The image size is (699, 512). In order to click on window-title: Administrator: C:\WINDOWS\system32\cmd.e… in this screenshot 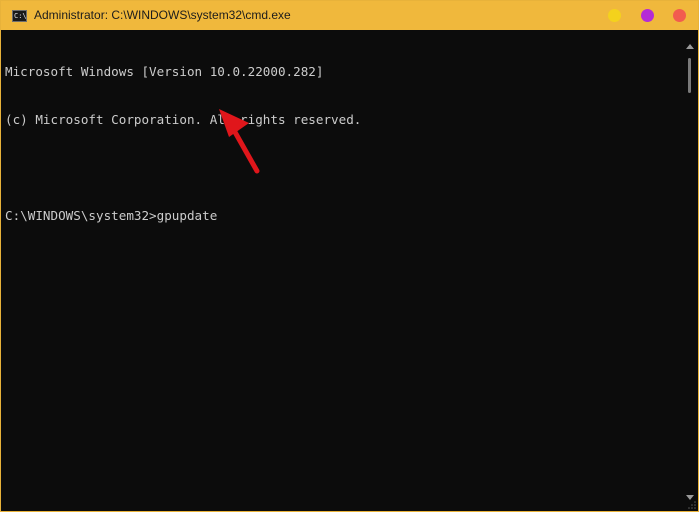, I will do `click(162, 15)`.